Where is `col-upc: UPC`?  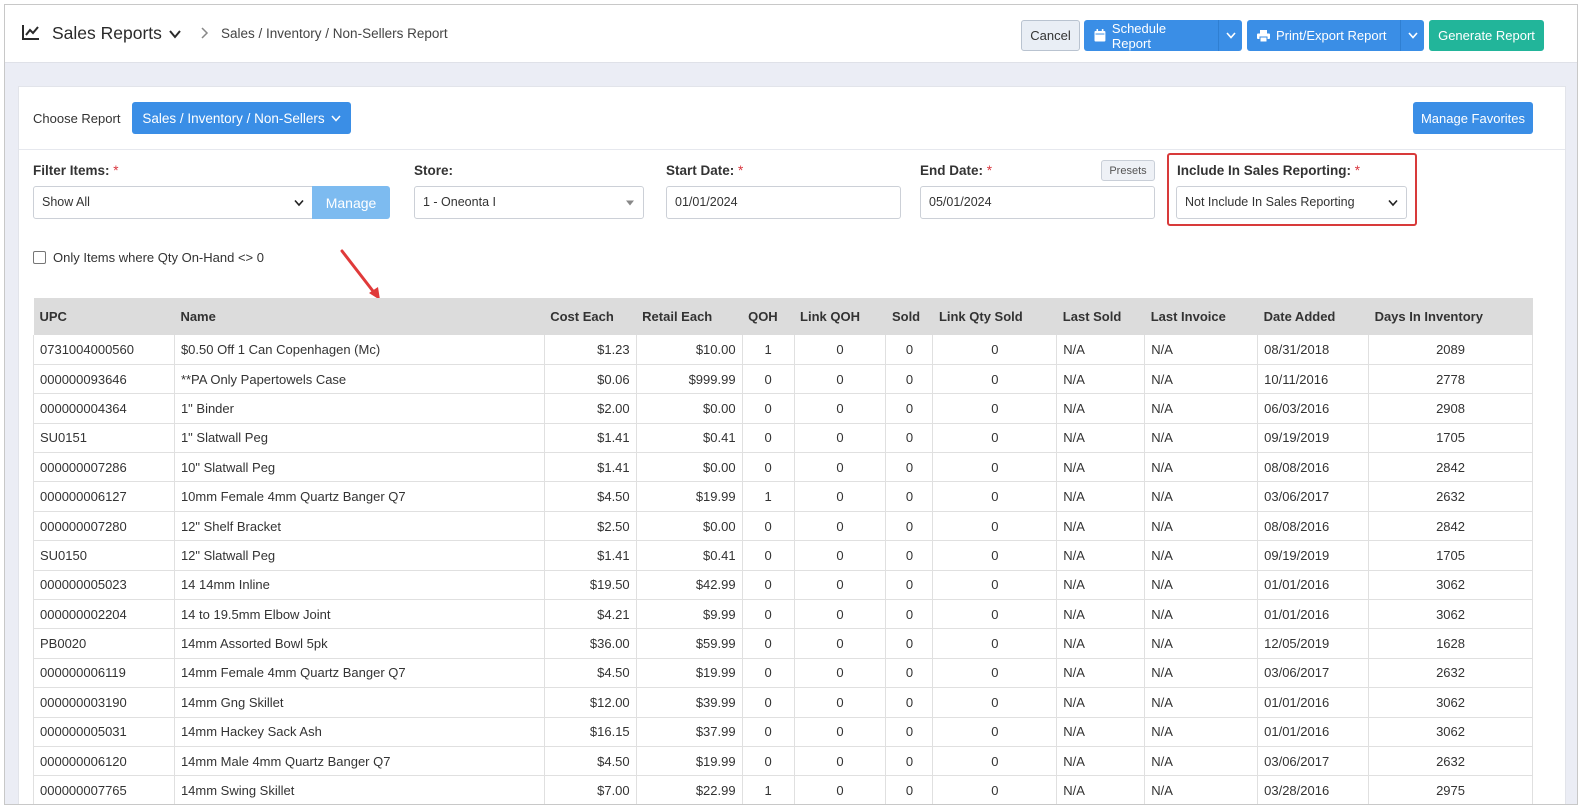
col-upc: UPC is located at coordinates (104, 316).